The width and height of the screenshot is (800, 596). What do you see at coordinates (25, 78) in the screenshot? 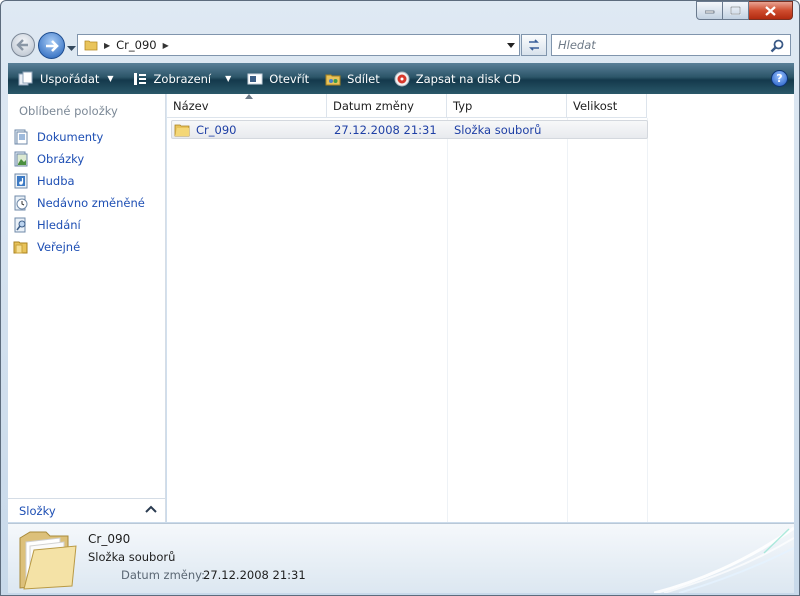
I see `organize-icon` at bounding box center [25, 78].